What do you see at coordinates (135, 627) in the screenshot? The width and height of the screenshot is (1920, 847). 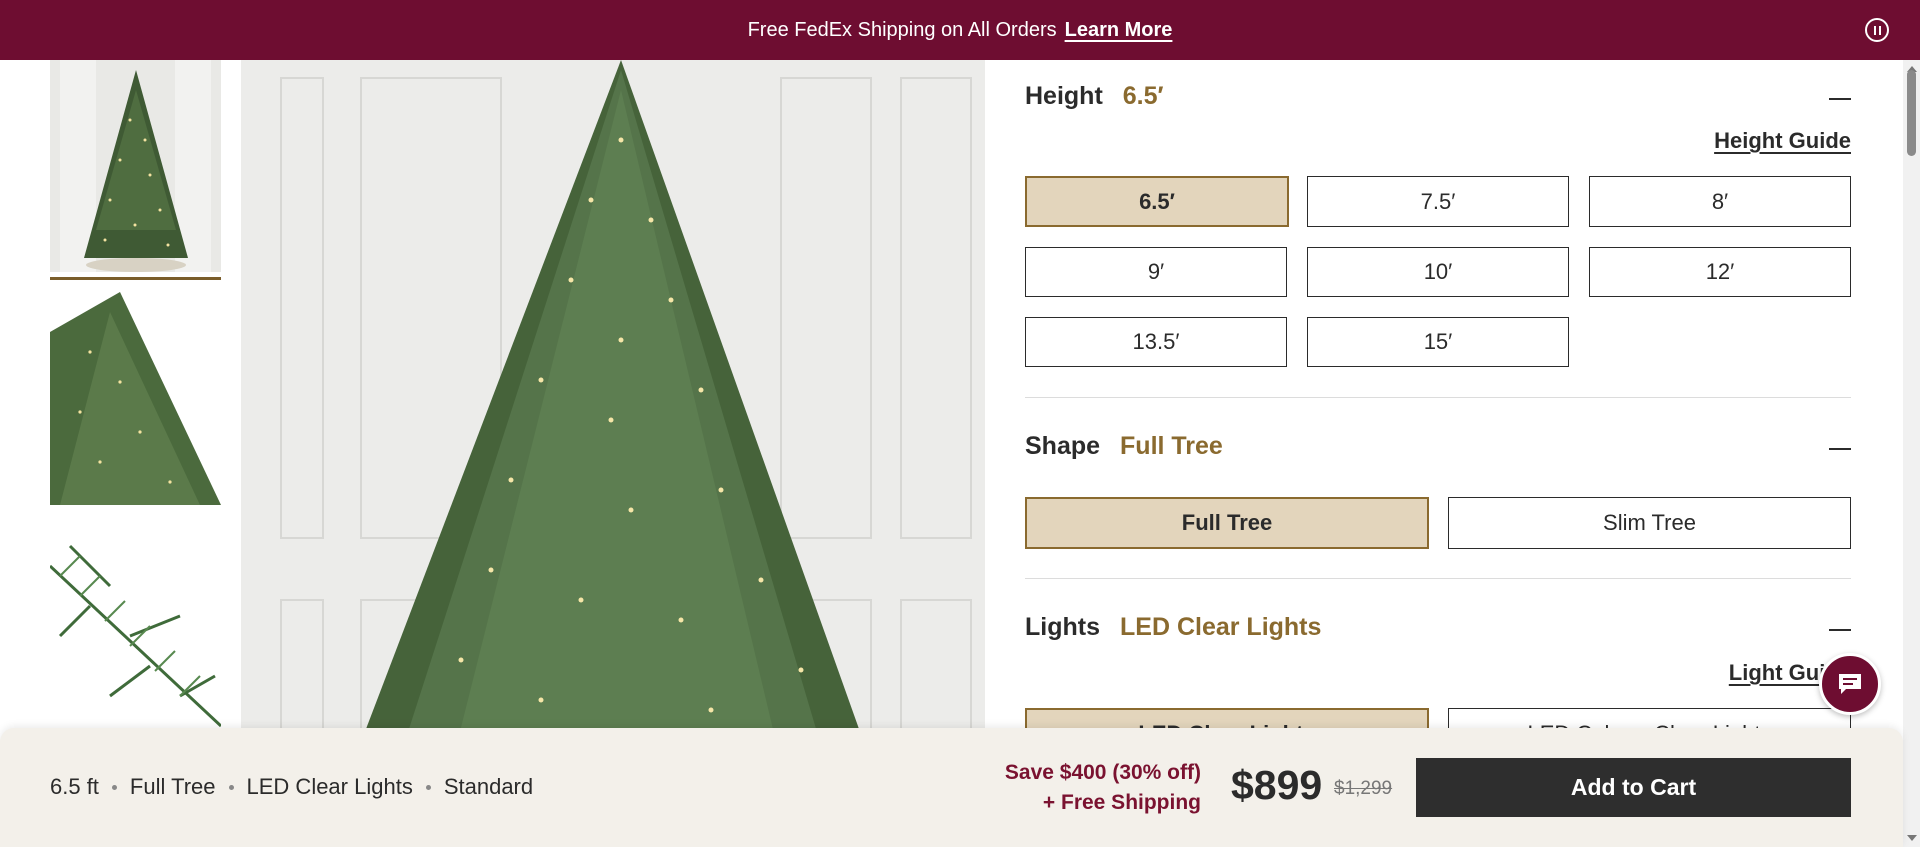 I see `thumbnail-needle-closeup` at bounding box center [135, 627].